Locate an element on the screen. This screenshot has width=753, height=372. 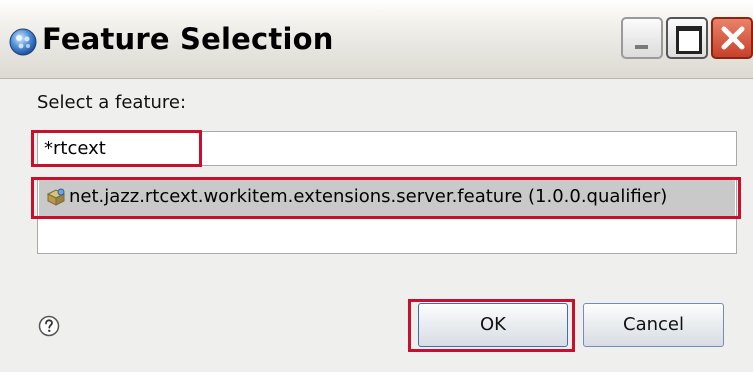
minimize-icon is located at coordinates (641, 47).